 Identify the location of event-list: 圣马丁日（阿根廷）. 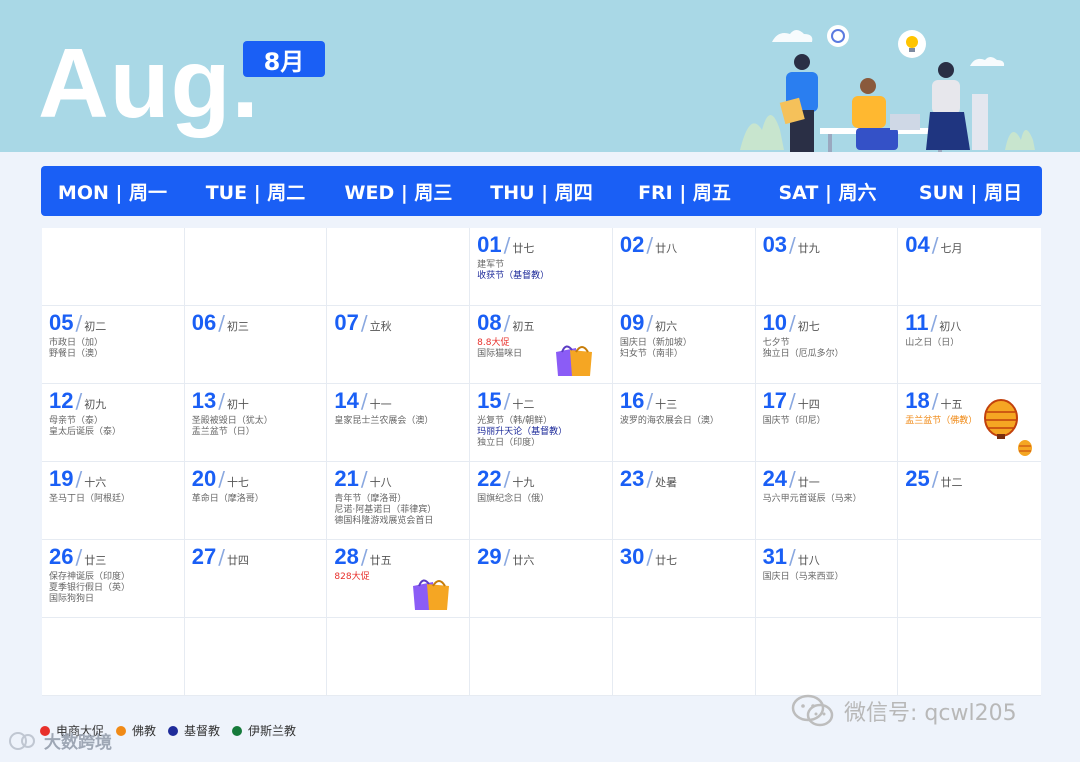
(116, 499).